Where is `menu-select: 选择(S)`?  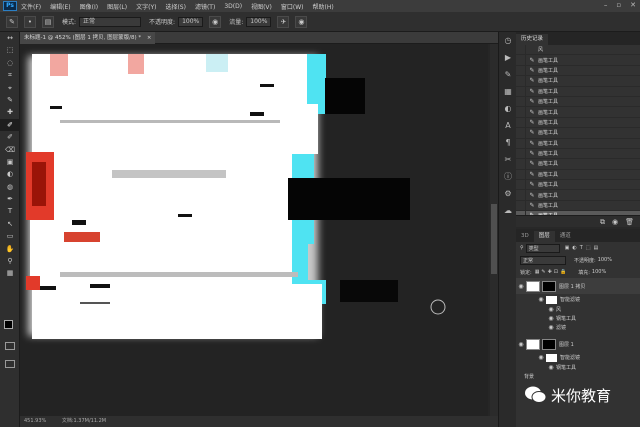
menu-select: 选择(S) is located at coordinates (175, 6).